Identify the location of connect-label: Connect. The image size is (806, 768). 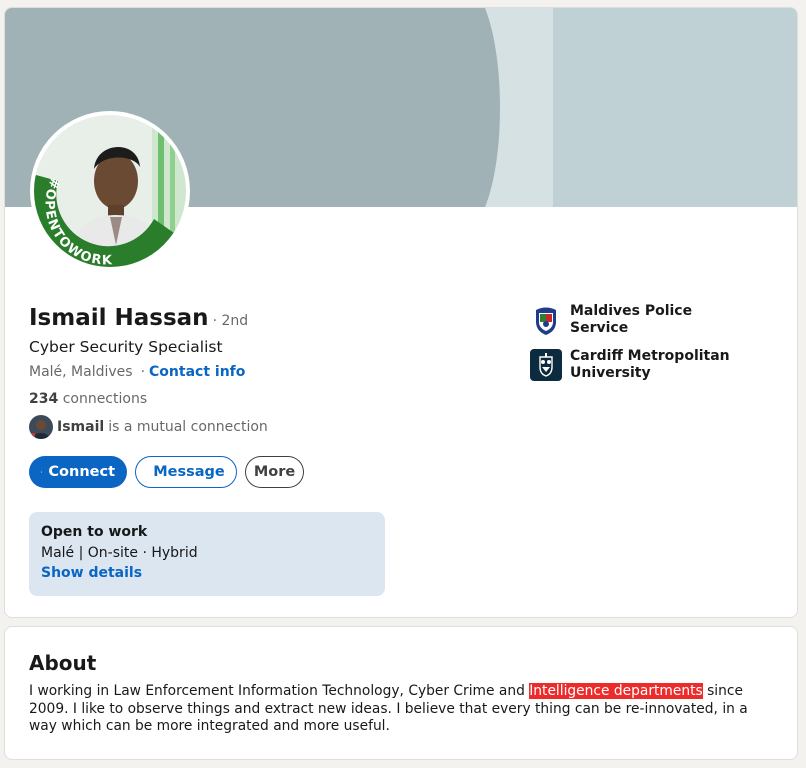
(81, 472).